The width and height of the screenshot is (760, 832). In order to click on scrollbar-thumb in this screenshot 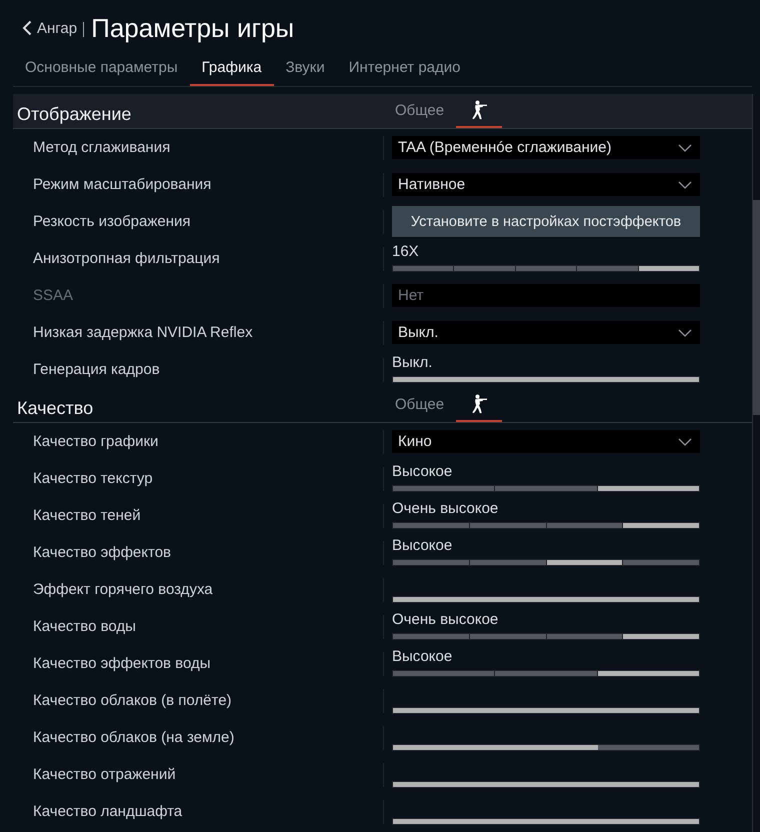, I will do `click(756, 307)`.